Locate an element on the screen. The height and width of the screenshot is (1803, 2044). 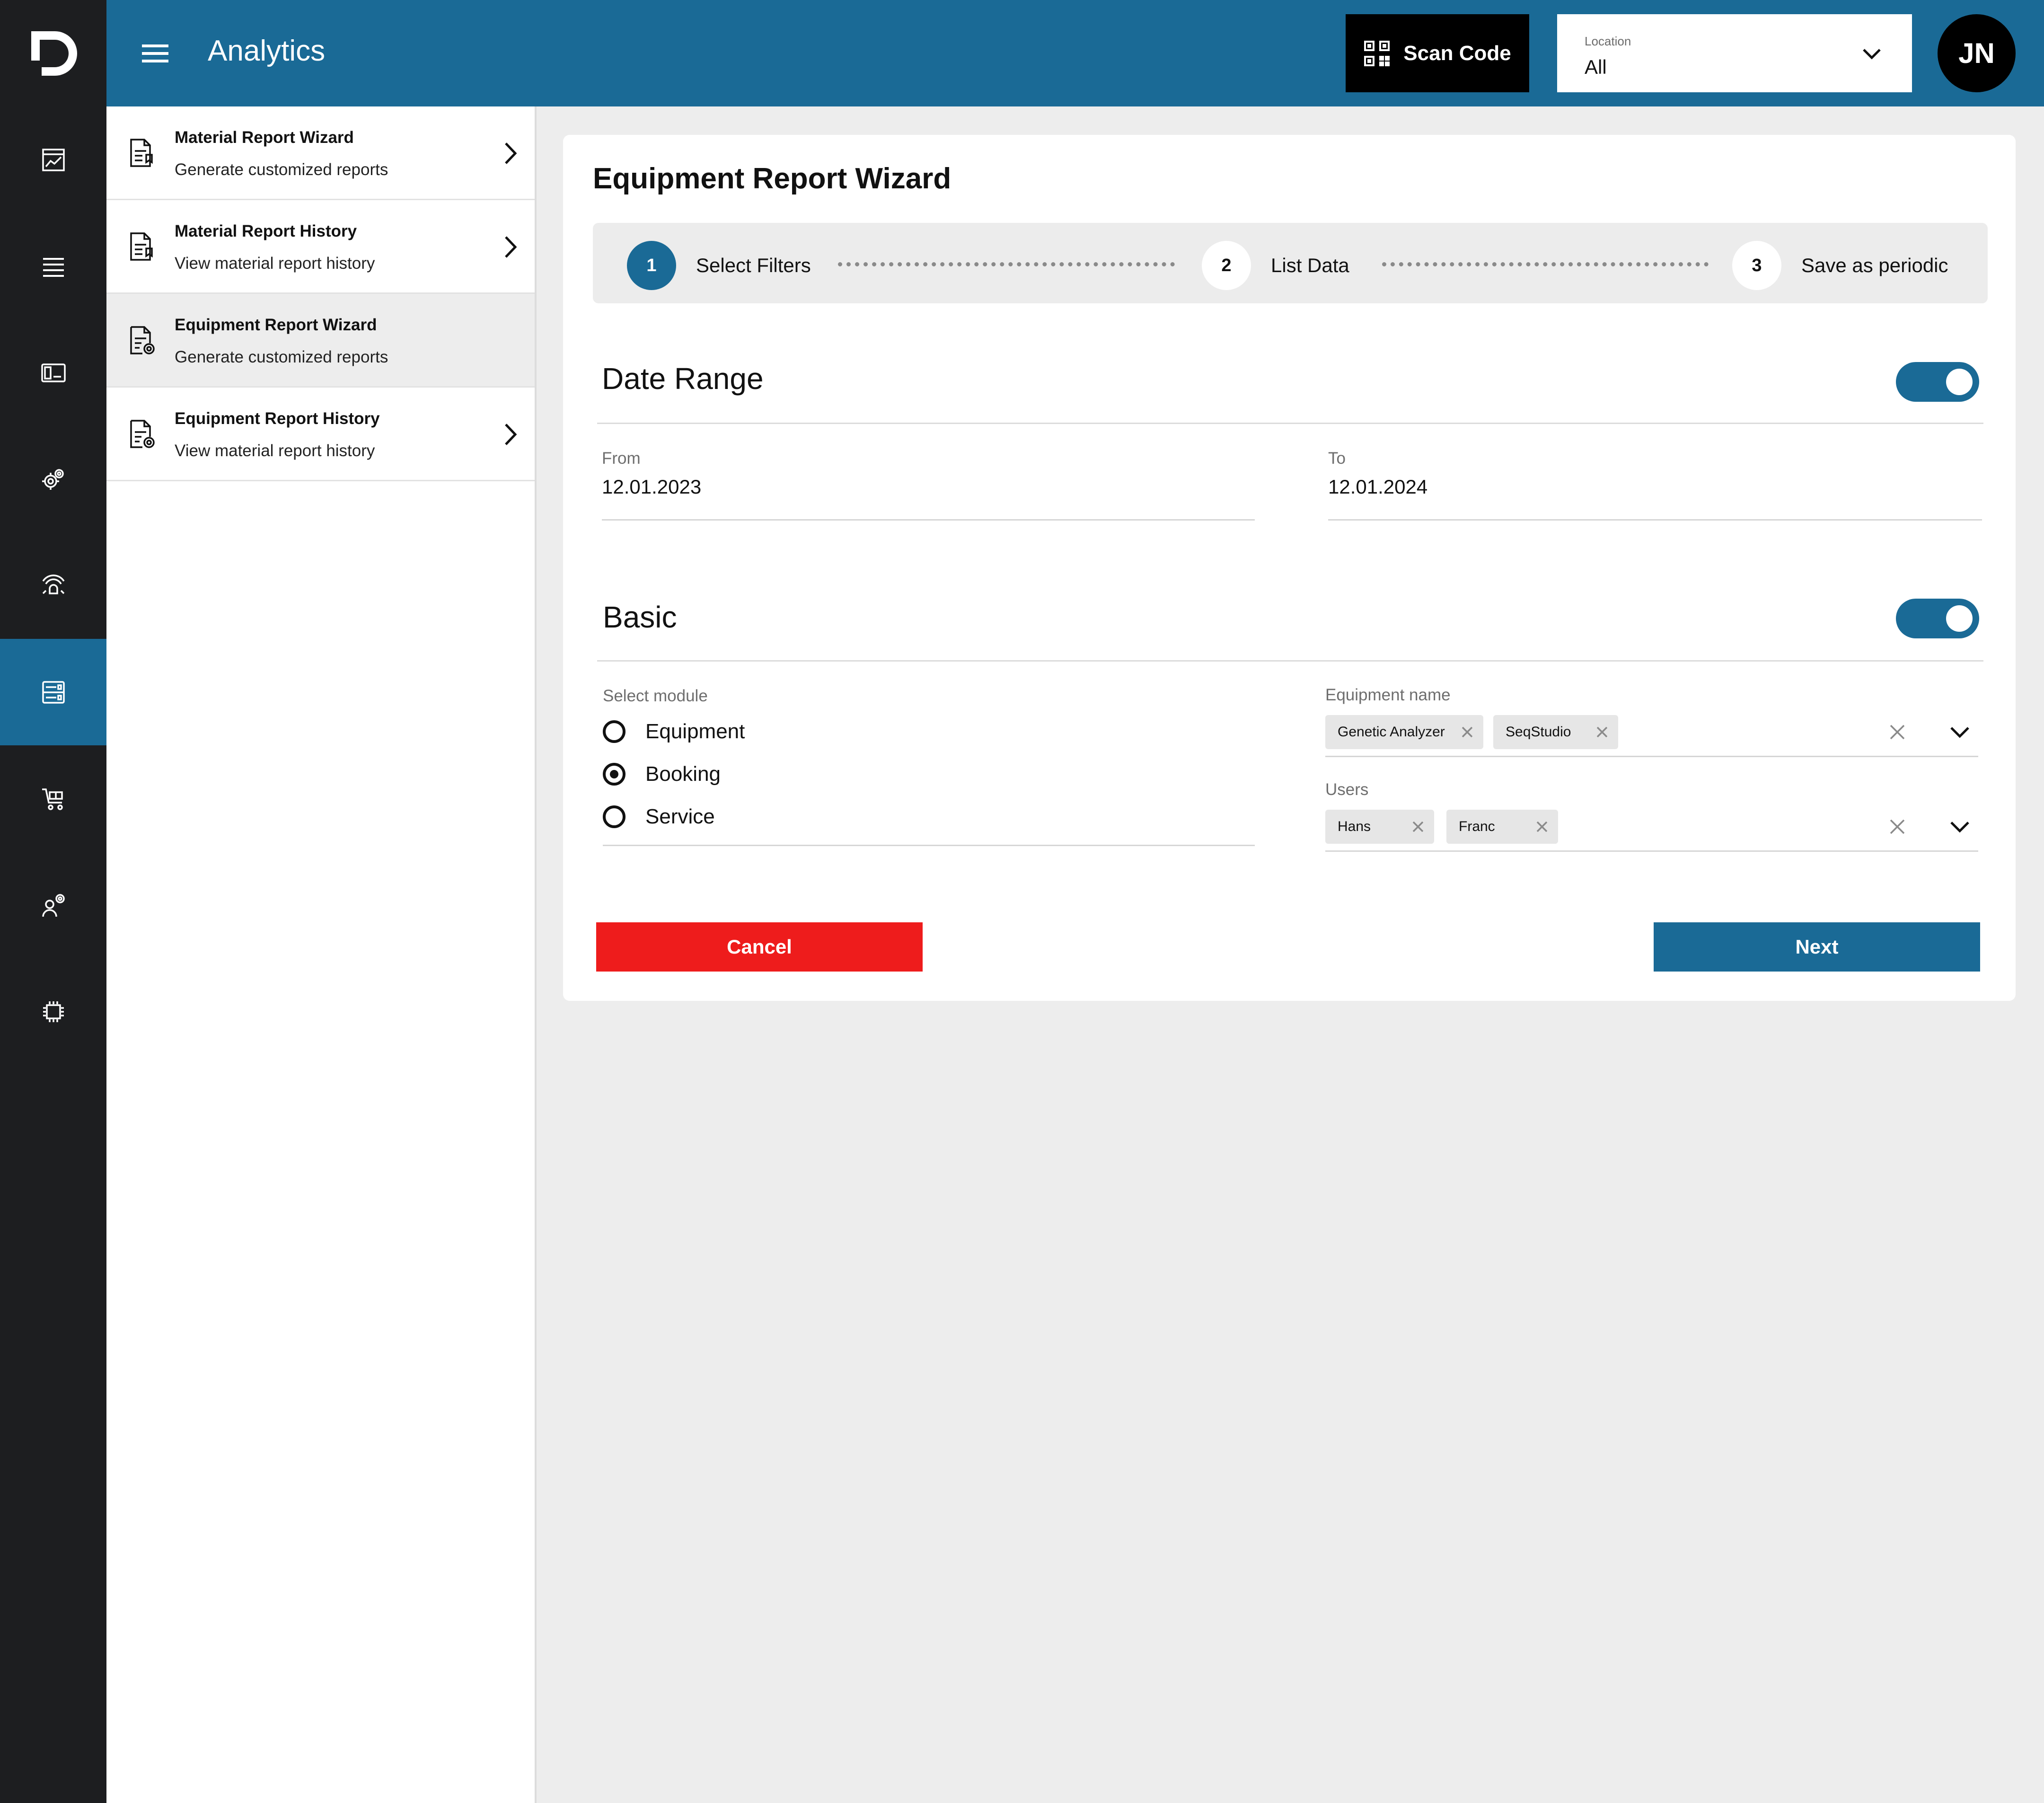
rail-item-chart is located at coordinates (53, 159).